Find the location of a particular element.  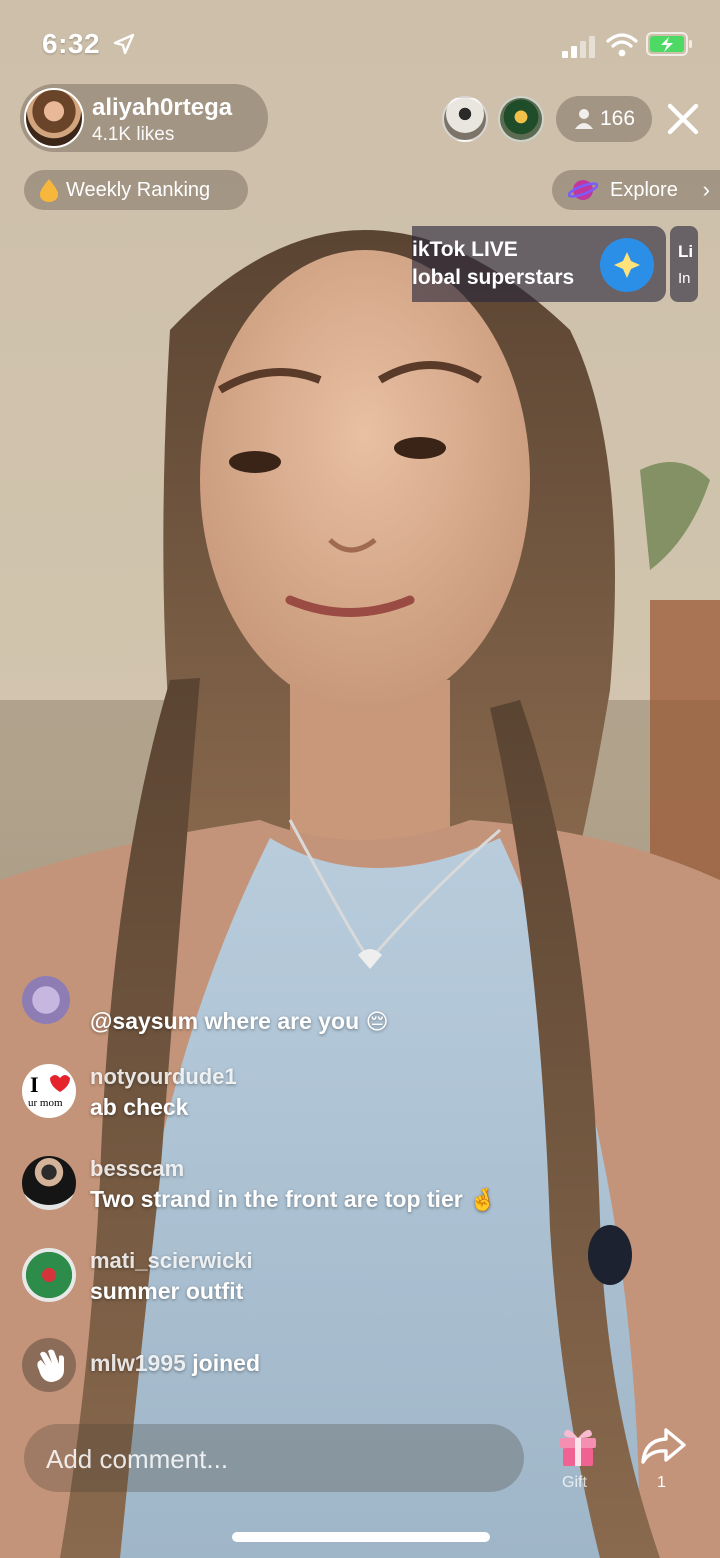

weekly-ranking-button: Weekly Ranking is located at coordinates (136, 190).